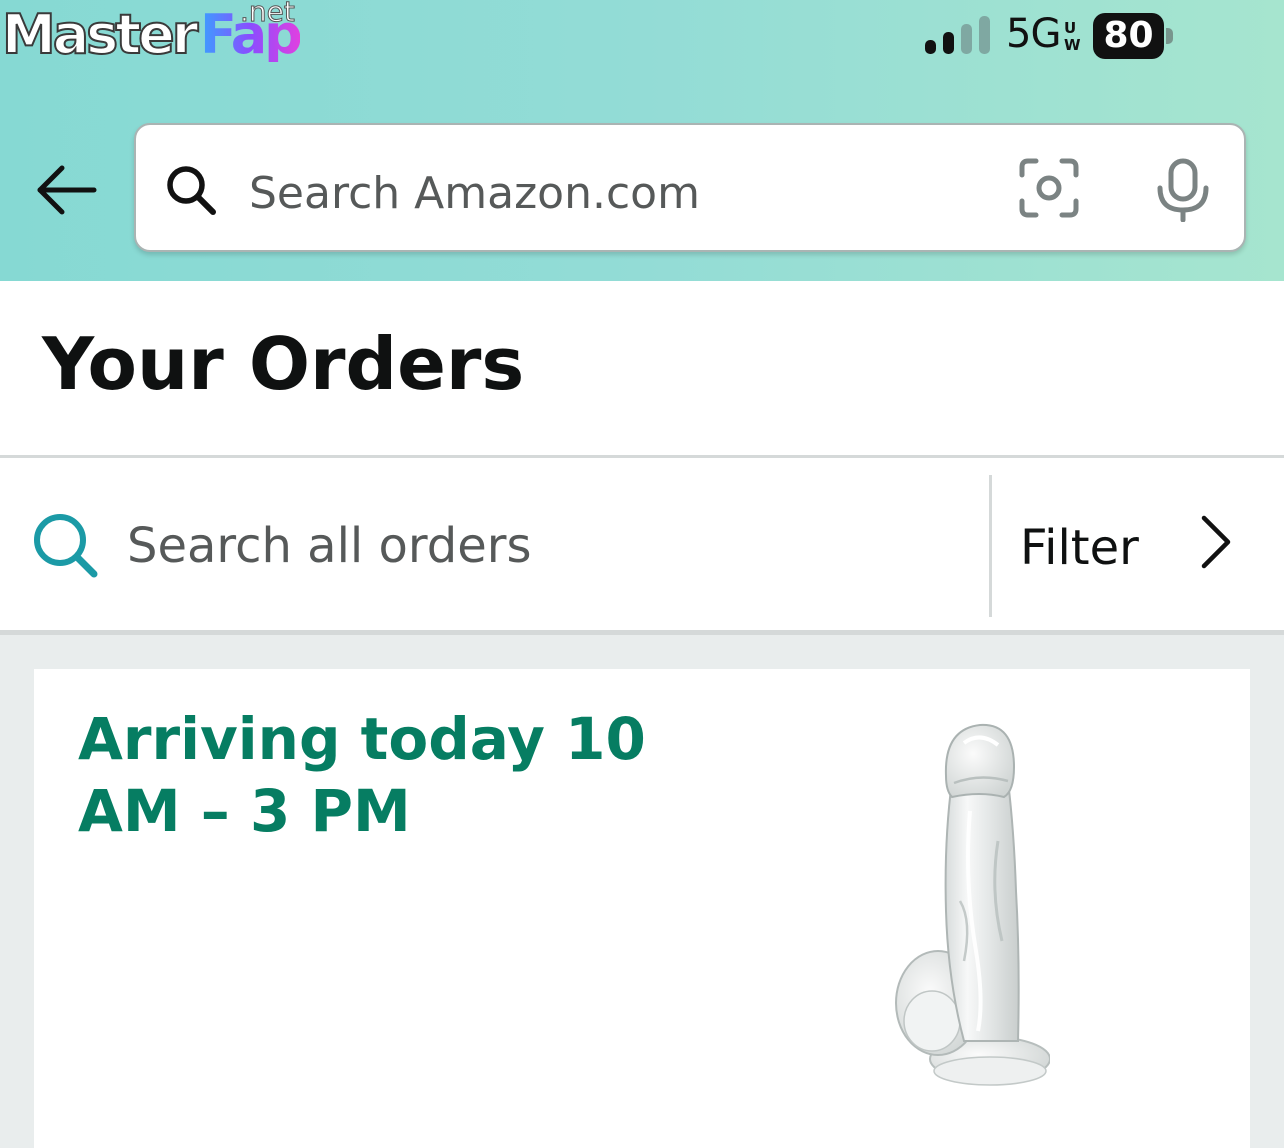  Describe the element at coordinates (362, 775) in the screenshot. I see `delivery-status: Arriving today 10 AM – 3 PM` at that location.